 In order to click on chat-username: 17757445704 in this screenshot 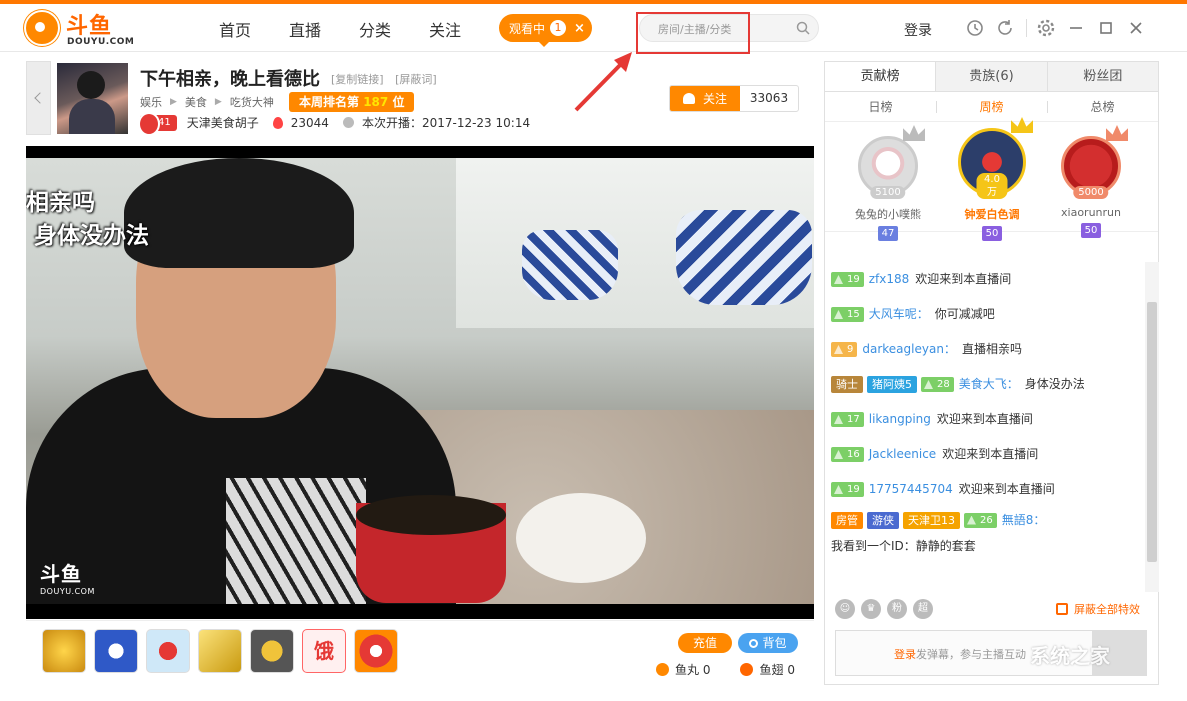, I will do `click(911, 489)`.